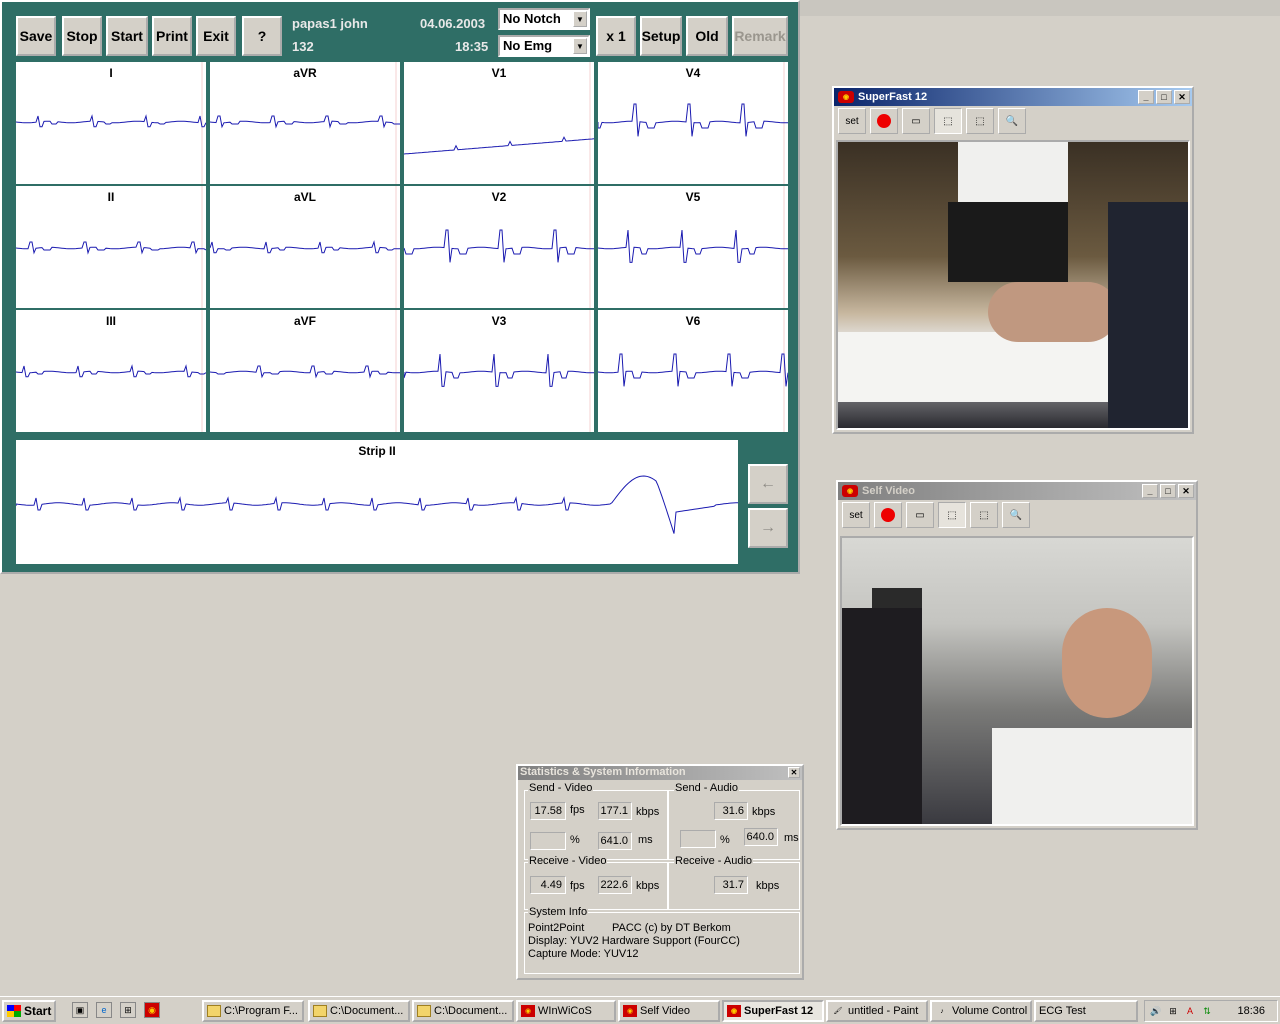  What do you see at coordinates (305, 371) in the screenshot?
I see `lead-panel-avf: aVF` at bounding box center [305, 371].